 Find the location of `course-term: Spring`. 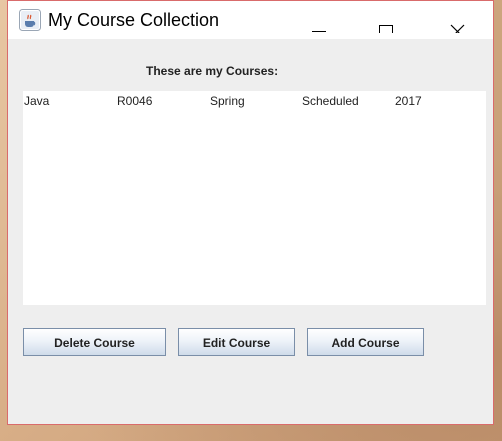

course-term: Spring is located at coordinates (227, 101).